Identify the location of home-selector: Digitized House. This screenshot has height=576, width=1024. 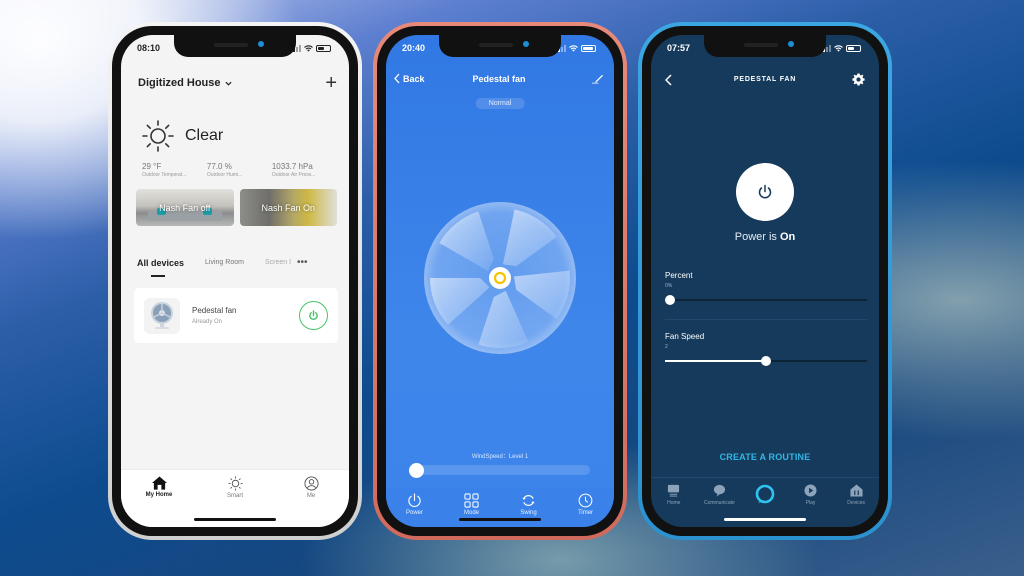
(185, 83).